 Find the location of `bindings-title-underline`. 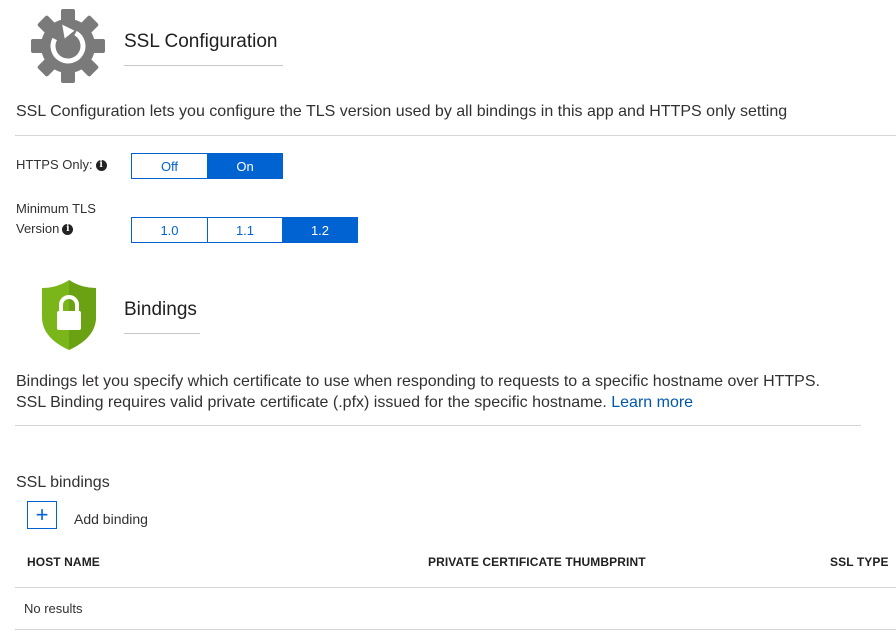

bindings-title-underline is located at coordinates (162, 333).